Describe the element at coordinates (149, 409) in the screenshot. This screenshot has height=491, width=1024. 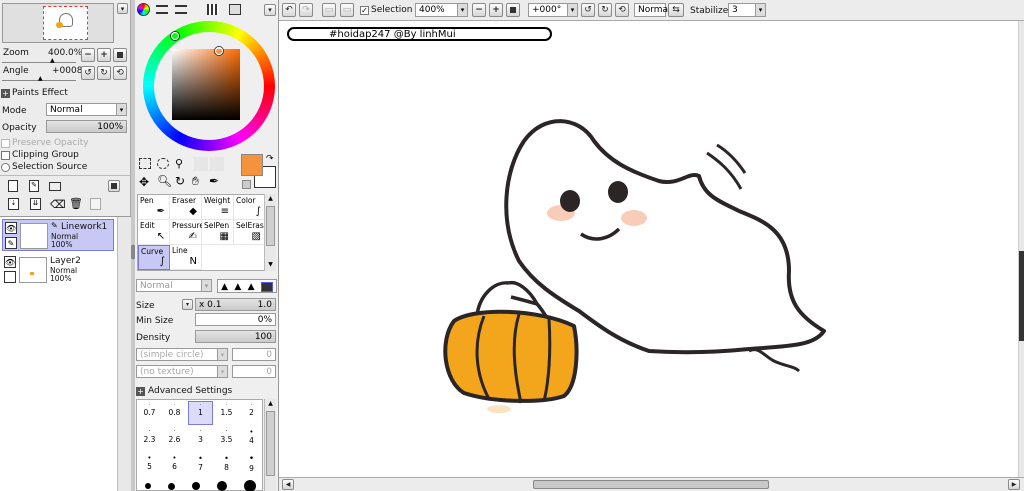
I see `brush-size-0.7: · 0.7` at that location.